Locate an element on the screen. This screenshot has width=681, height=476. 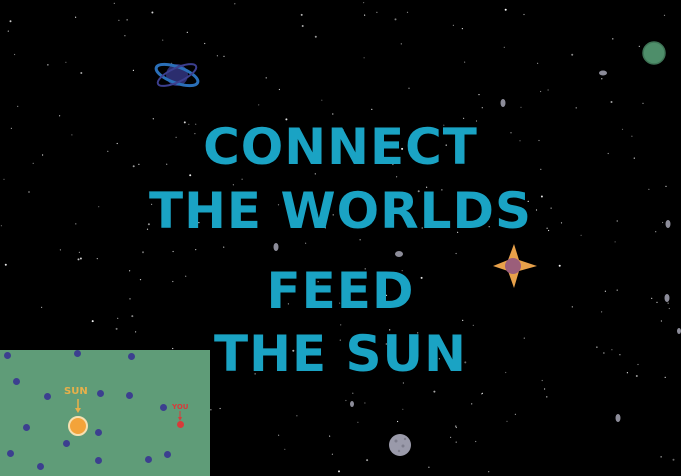
title-line-the-worlds: THE WORLDS is located at coordinates (340, 211).